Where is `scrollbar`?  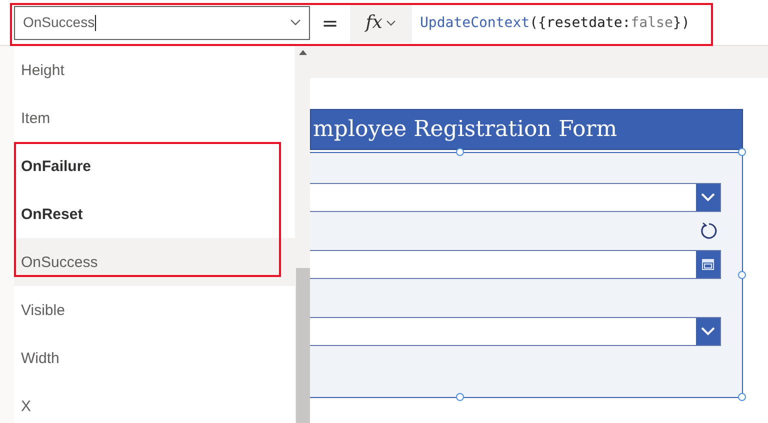
scrollbar is located at coordinates (302, 234).